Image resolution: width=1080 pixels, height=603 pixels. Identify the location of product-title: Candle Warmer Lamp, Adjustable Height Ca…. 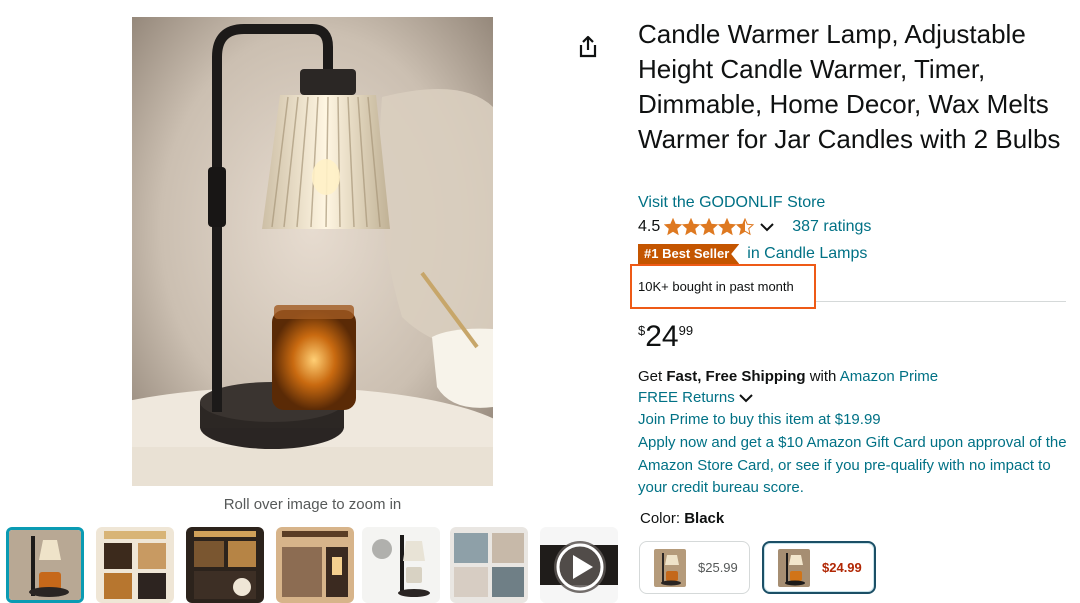
(849, 86).